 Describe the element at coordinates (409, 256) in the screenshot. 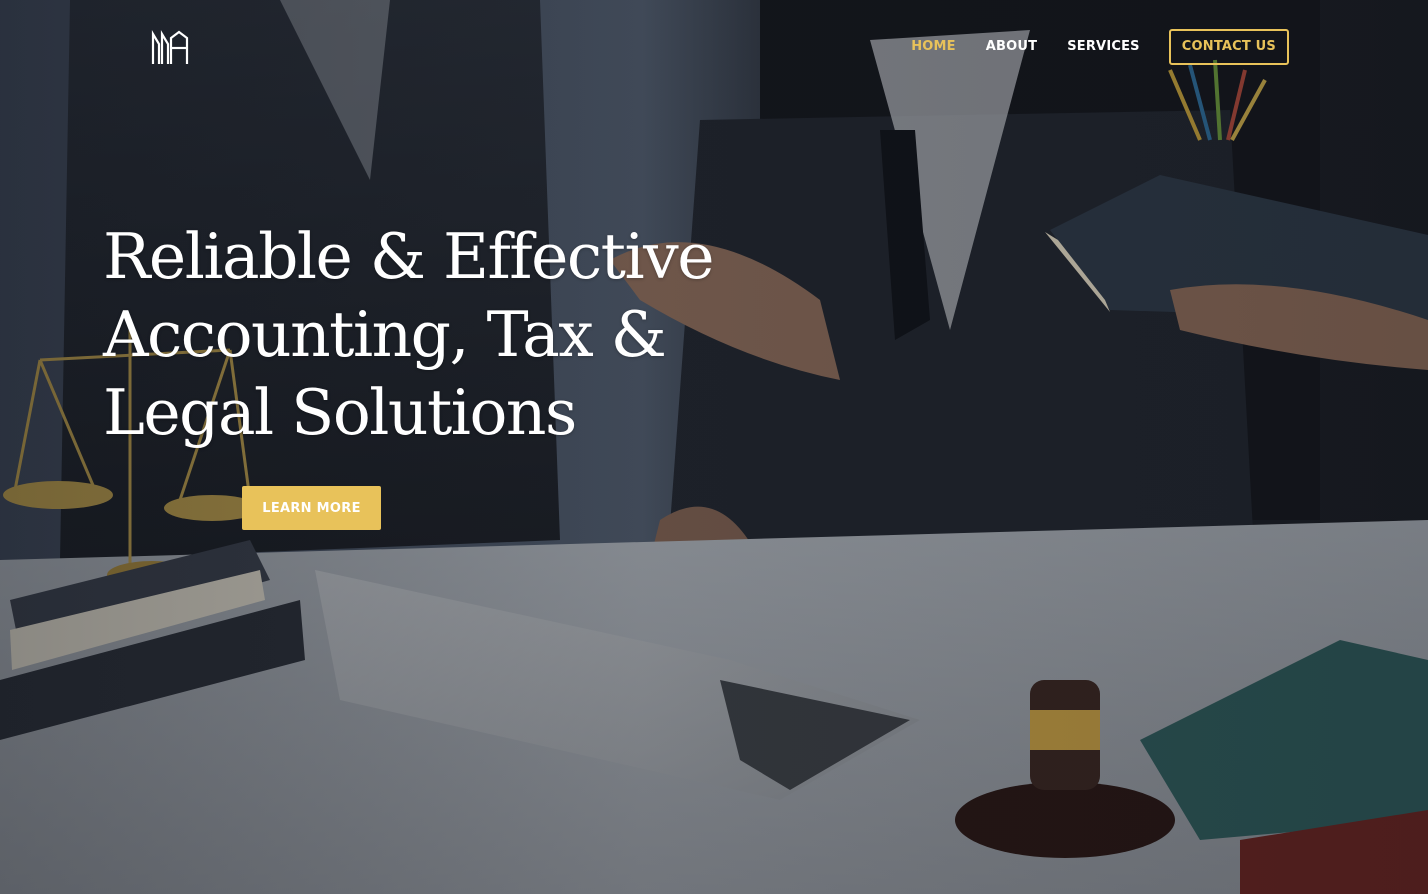

I see `headline-line-1: Reliable & Effective` at that location.